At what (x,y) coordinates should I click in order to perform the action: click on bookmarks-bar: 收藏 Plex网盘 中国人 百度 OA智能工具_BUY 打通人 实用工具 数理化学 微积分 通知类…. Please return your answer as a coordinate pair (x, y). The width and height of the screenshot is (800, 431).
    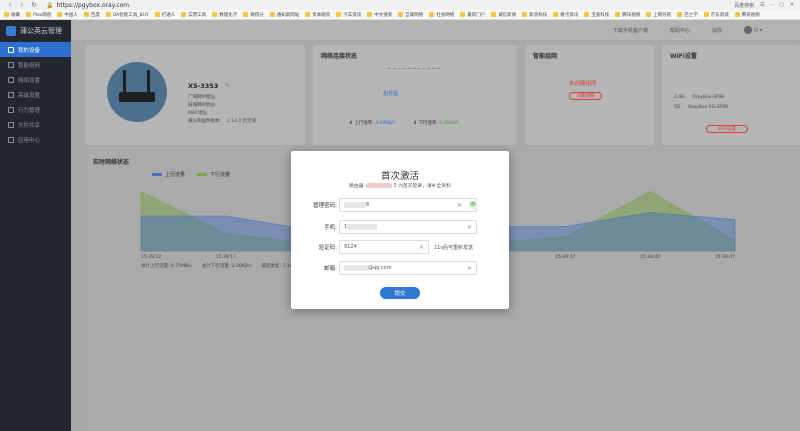
    Looking at the image, I should click on (400, 15).